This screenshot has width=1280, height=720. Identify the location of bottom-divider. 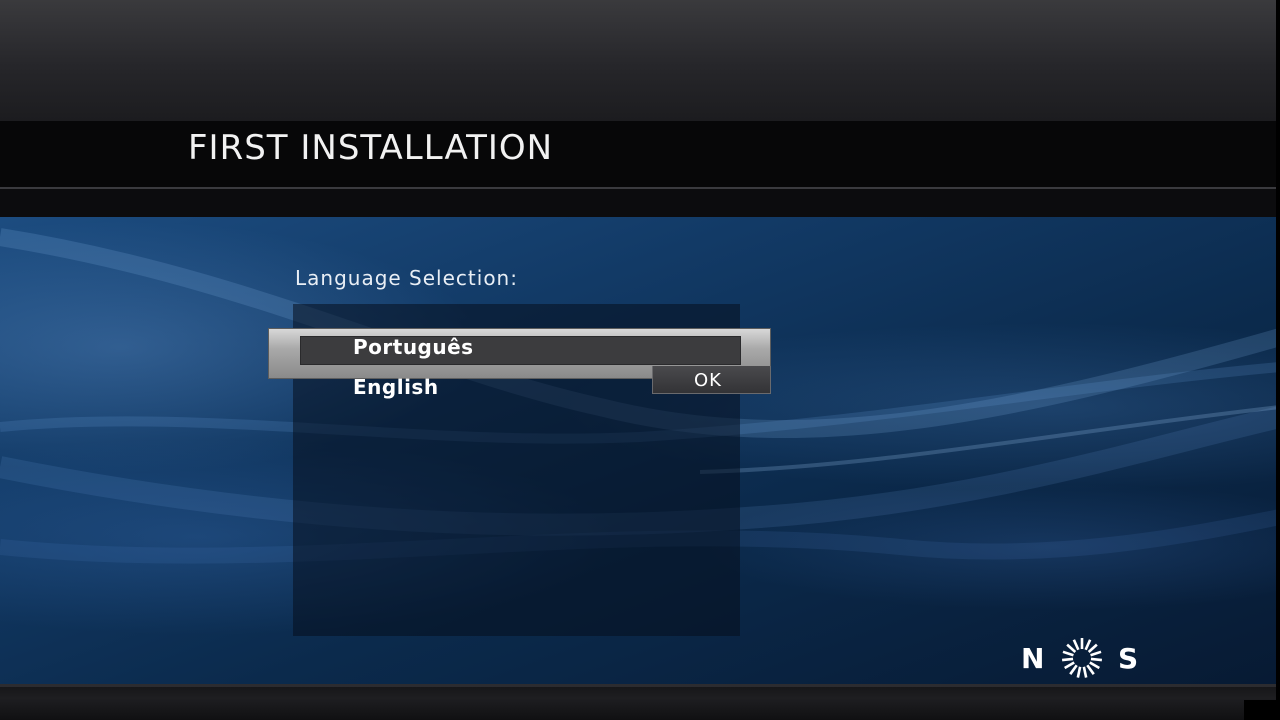
(638, 685).